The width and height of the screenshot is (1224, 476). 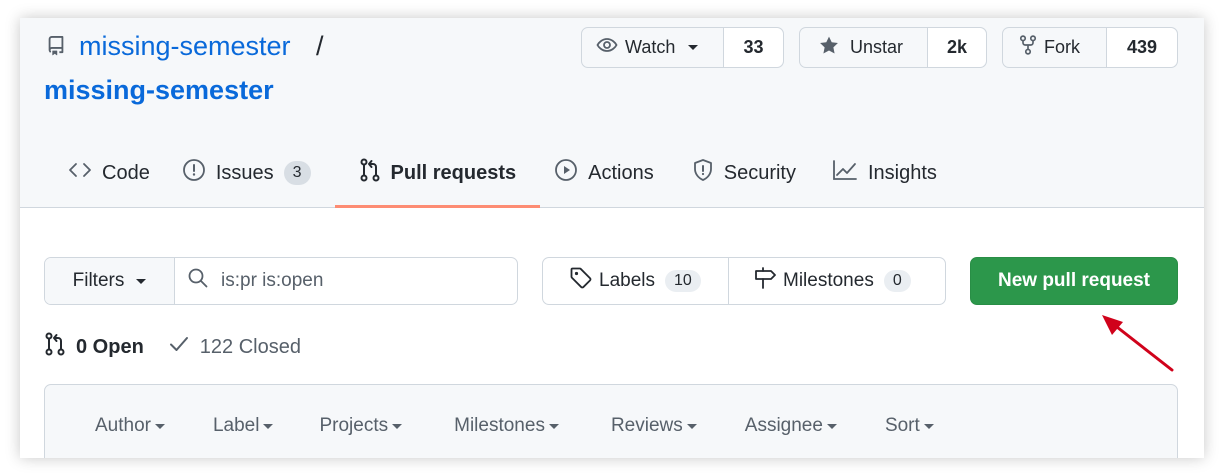 I want to click on menu-label: Author, so click(x=123, y=425).